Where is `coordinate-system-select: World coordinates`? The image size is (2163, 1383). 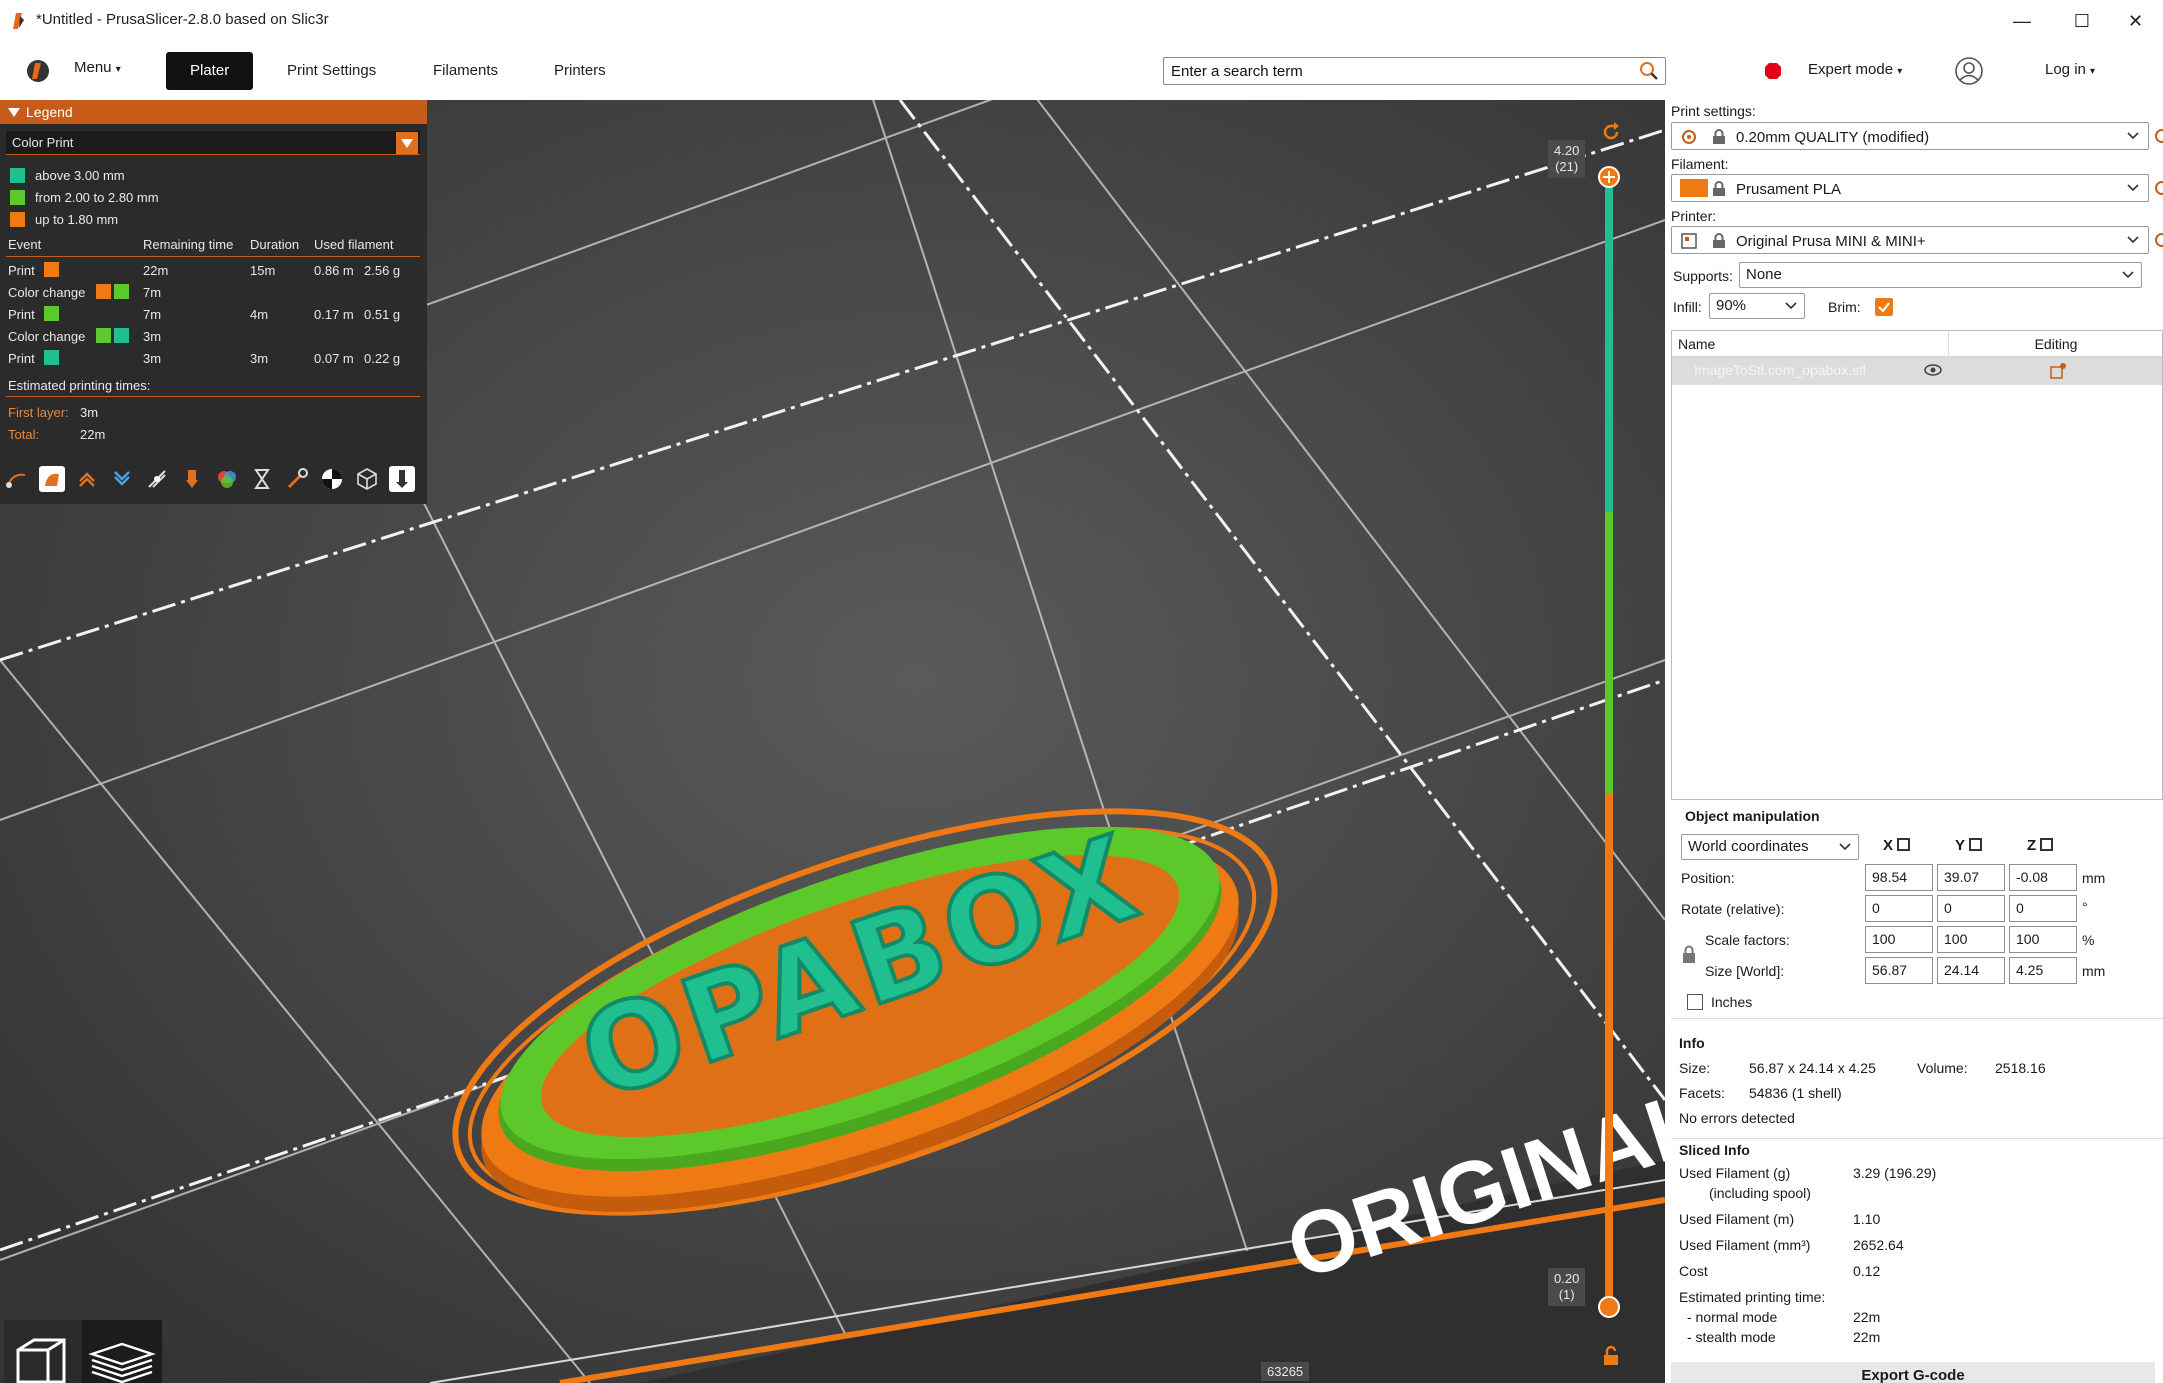
coordinate-system-select: World coordinates is located at coordinates (1770, 847).